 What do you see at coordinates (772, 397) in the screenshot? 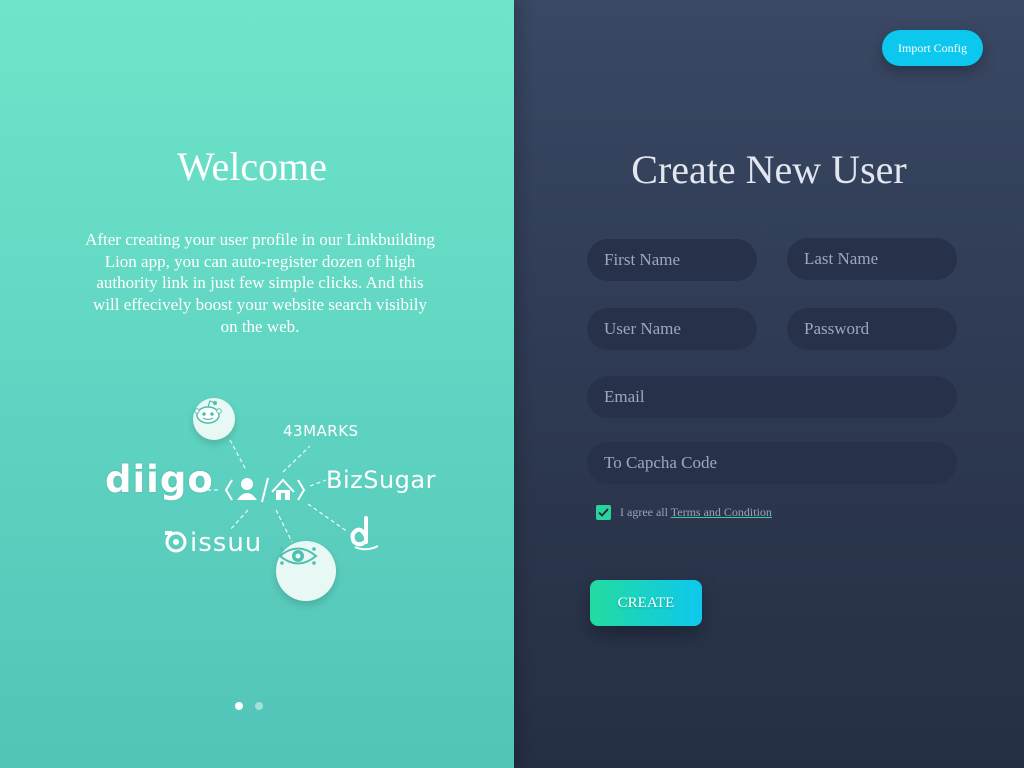
I see `email-input` at bounding box center [772, 397].